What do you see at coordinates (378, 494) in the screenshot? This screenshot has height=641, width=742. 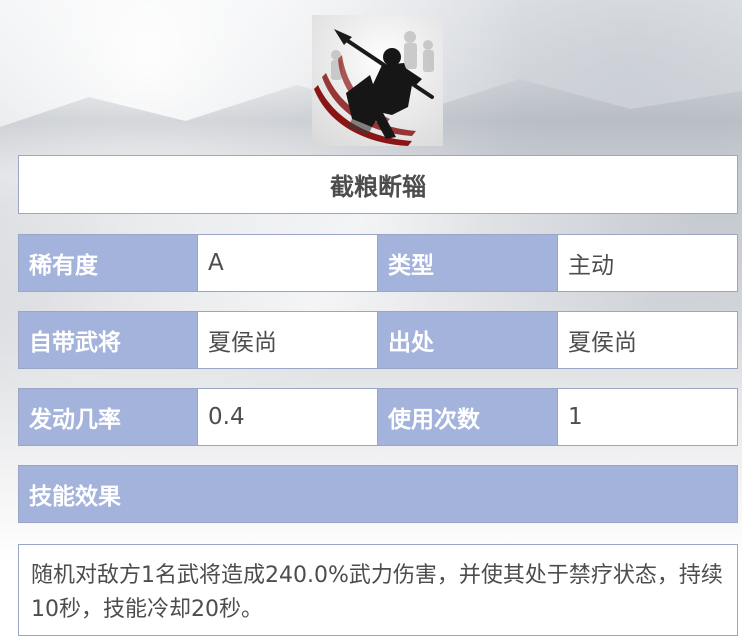 I see `effect-header: 技能效果` at bounding box center [378, 494].